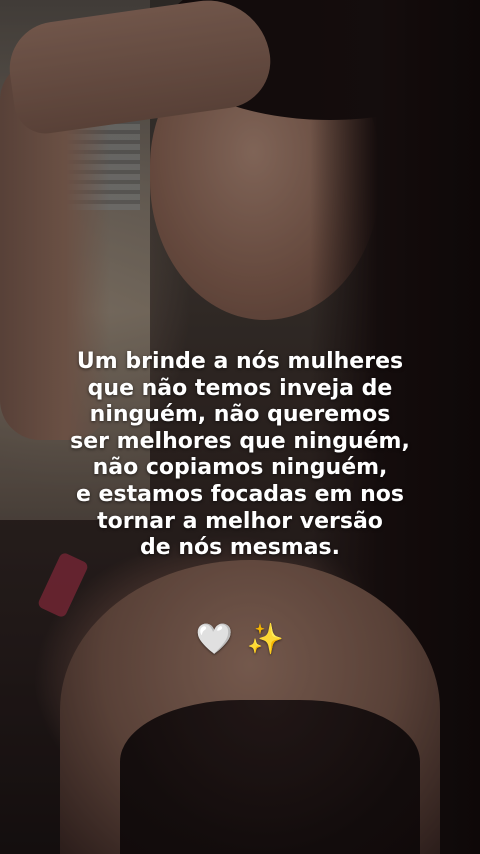  Describe the element at coordinates (240, 521) in the screenshot. I see `caption-line: tornar a melhor versão` at that location.